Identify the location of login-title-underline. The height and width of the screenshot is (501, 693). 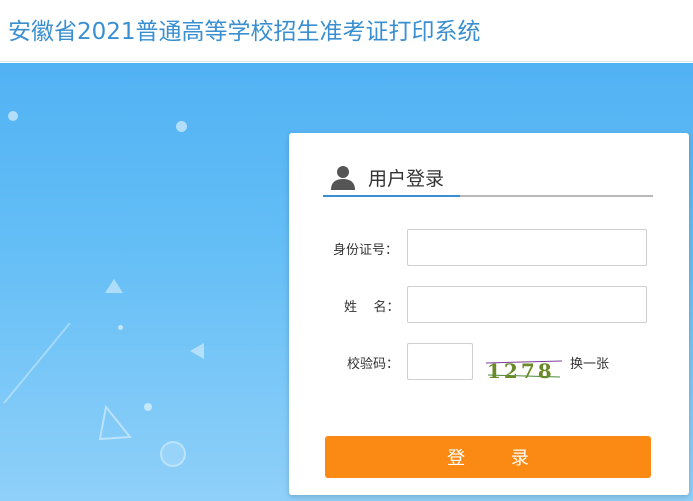
(391, 196).